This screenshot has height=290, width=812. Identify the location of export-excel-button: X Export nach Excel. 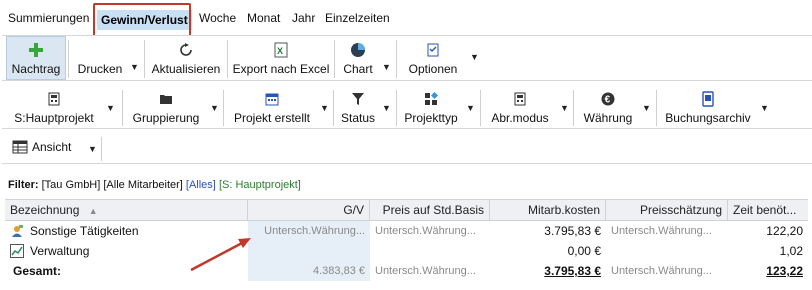
(281, 58).